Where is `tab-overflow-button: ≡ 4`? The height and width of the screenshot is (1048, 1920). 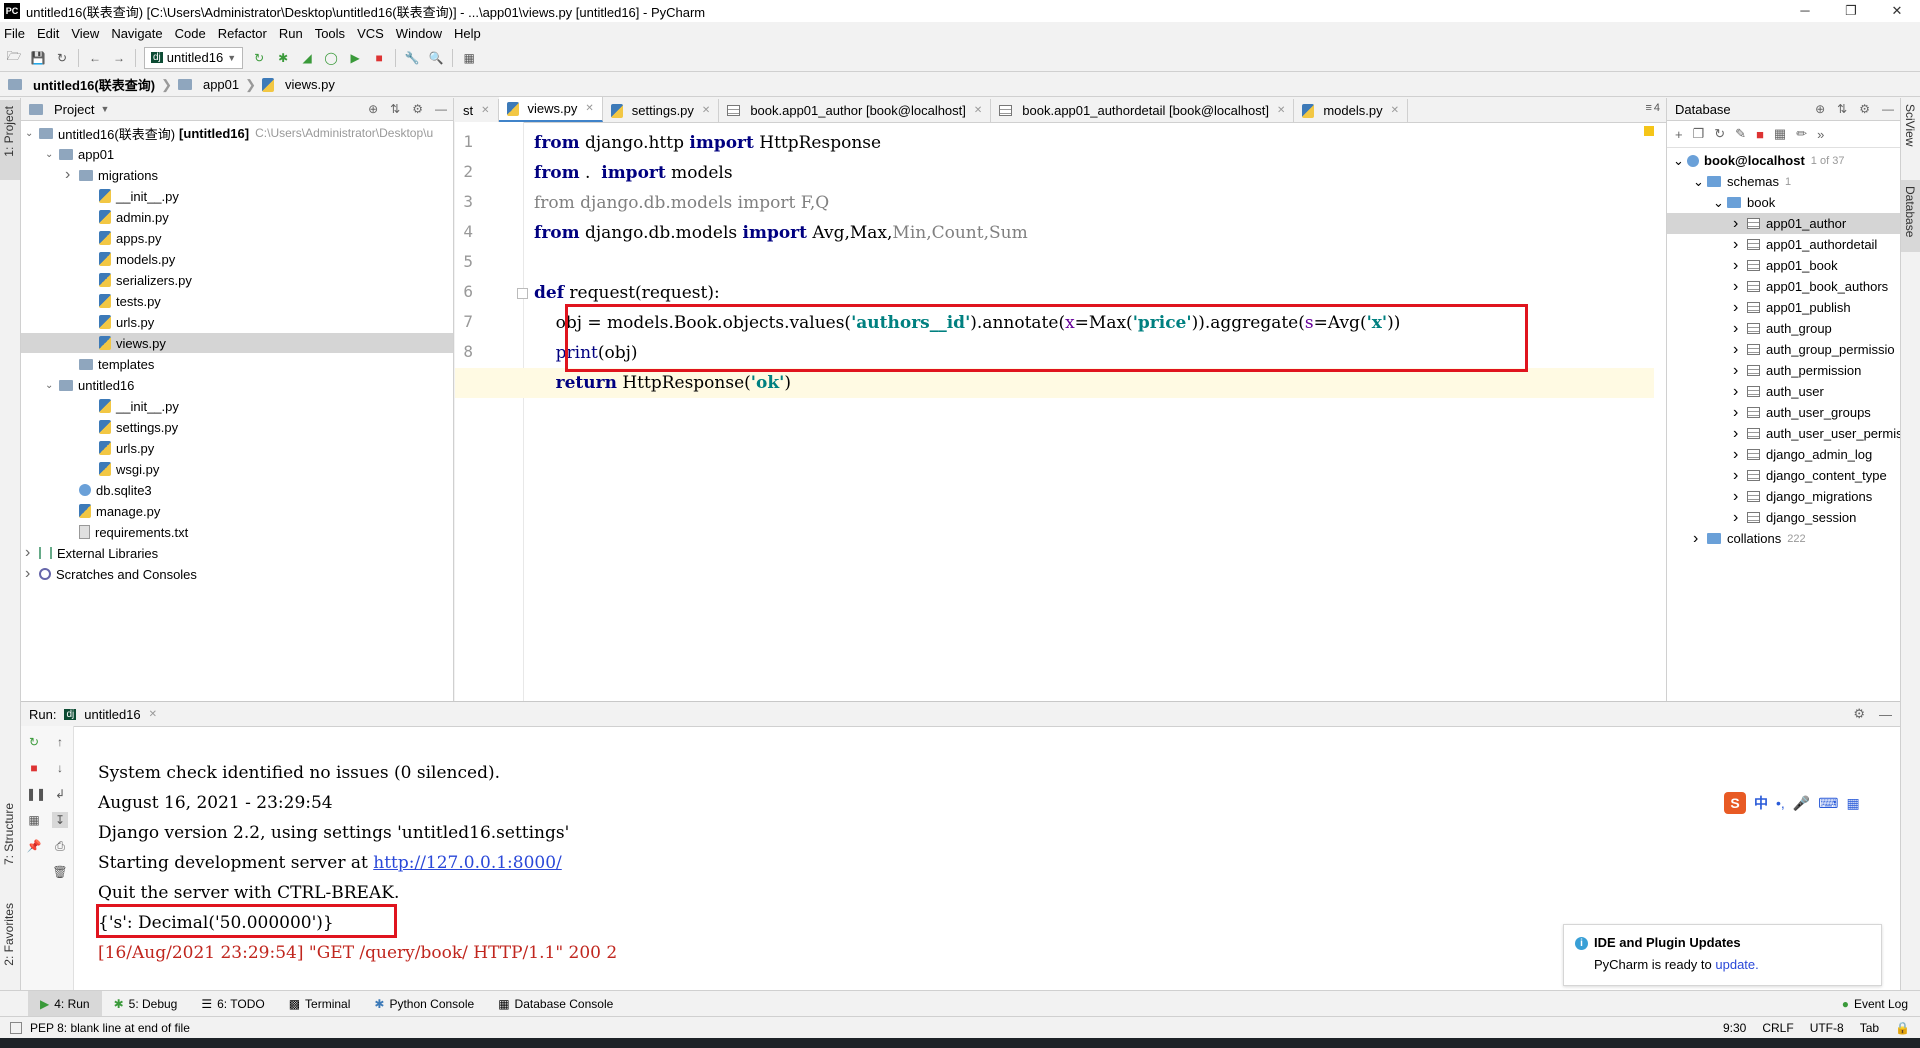
tab-overflow-button: ≡ 4 is located at coordinates (1652, 108).